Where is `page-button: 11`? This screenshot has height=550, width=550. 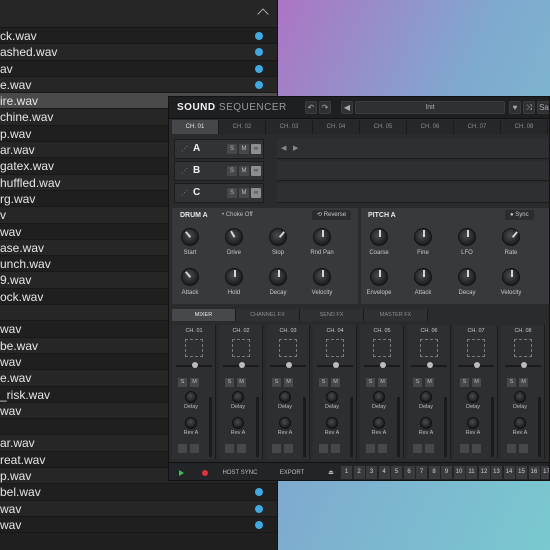 page-button: 11 is located at coordinates (471, 472).